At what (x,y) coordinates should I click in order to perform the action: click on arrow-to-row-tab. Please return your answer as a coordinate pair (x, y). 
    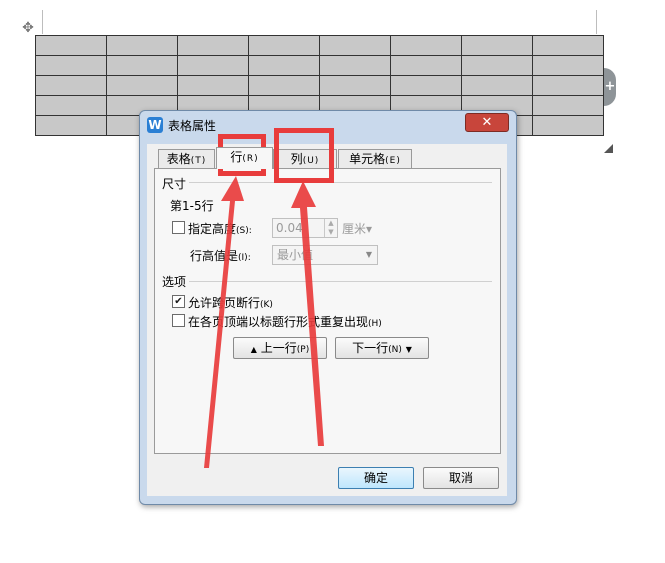
    Looking at the image, I should click on (224, 322).